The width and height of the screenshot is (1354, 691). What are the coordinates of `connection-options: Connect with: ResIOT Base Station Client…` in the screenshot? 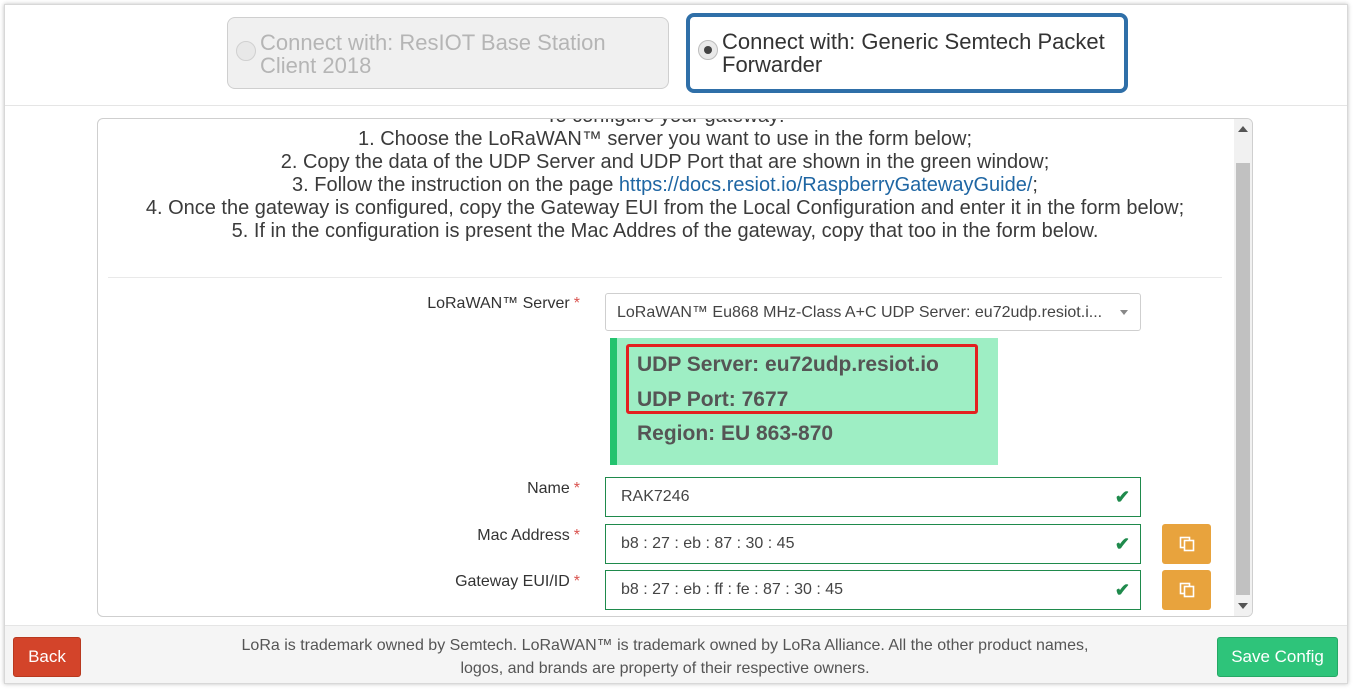 It's located at (676, 55).